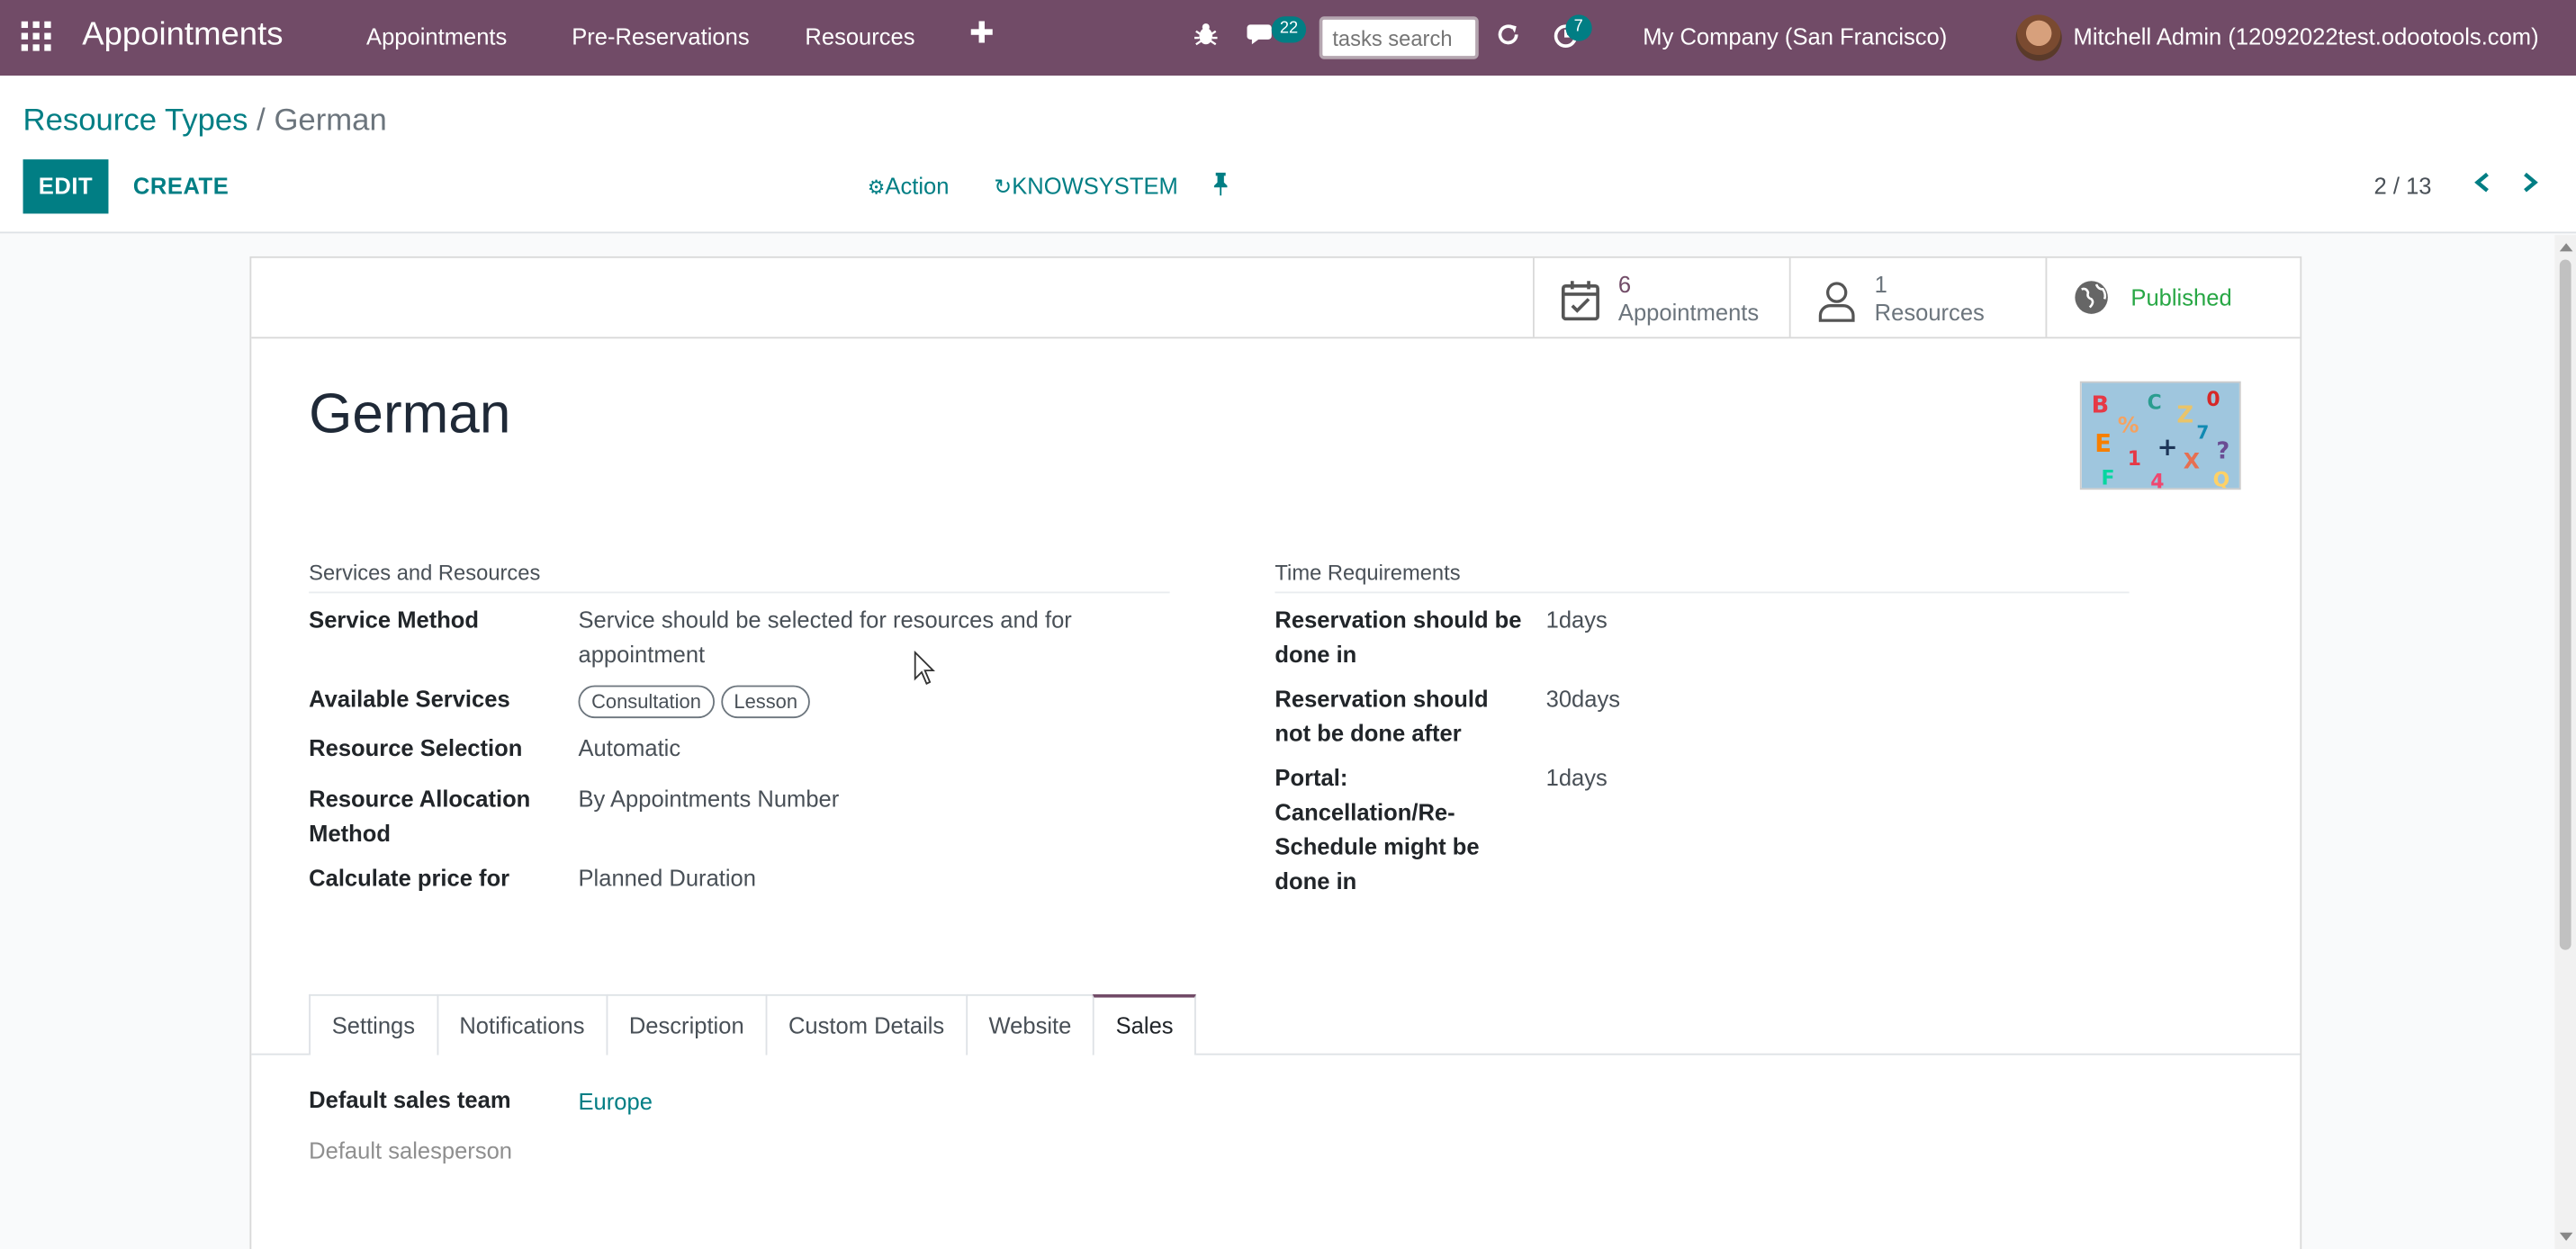 This screenshot has width=2576, height=1249. Describe the element at coordinates (859, 36) in the screenshot. I see `menu-resources: Resources` at that location.